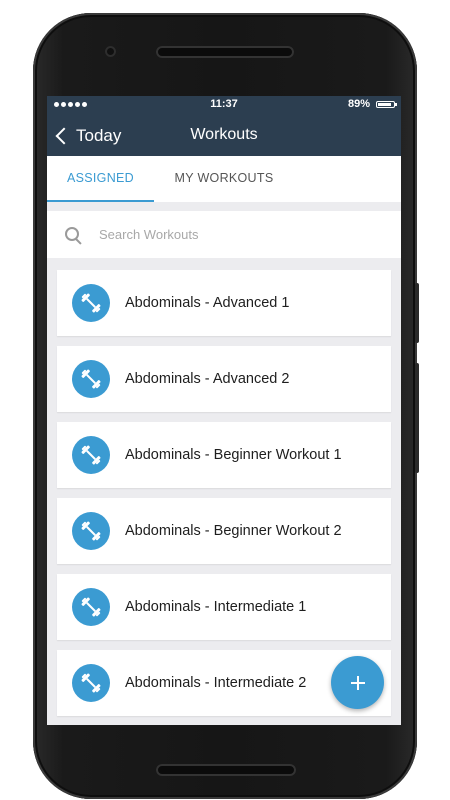 This screenshot has height=800, width=450. I want to click on page-title: Workouts, so click(224, 134).